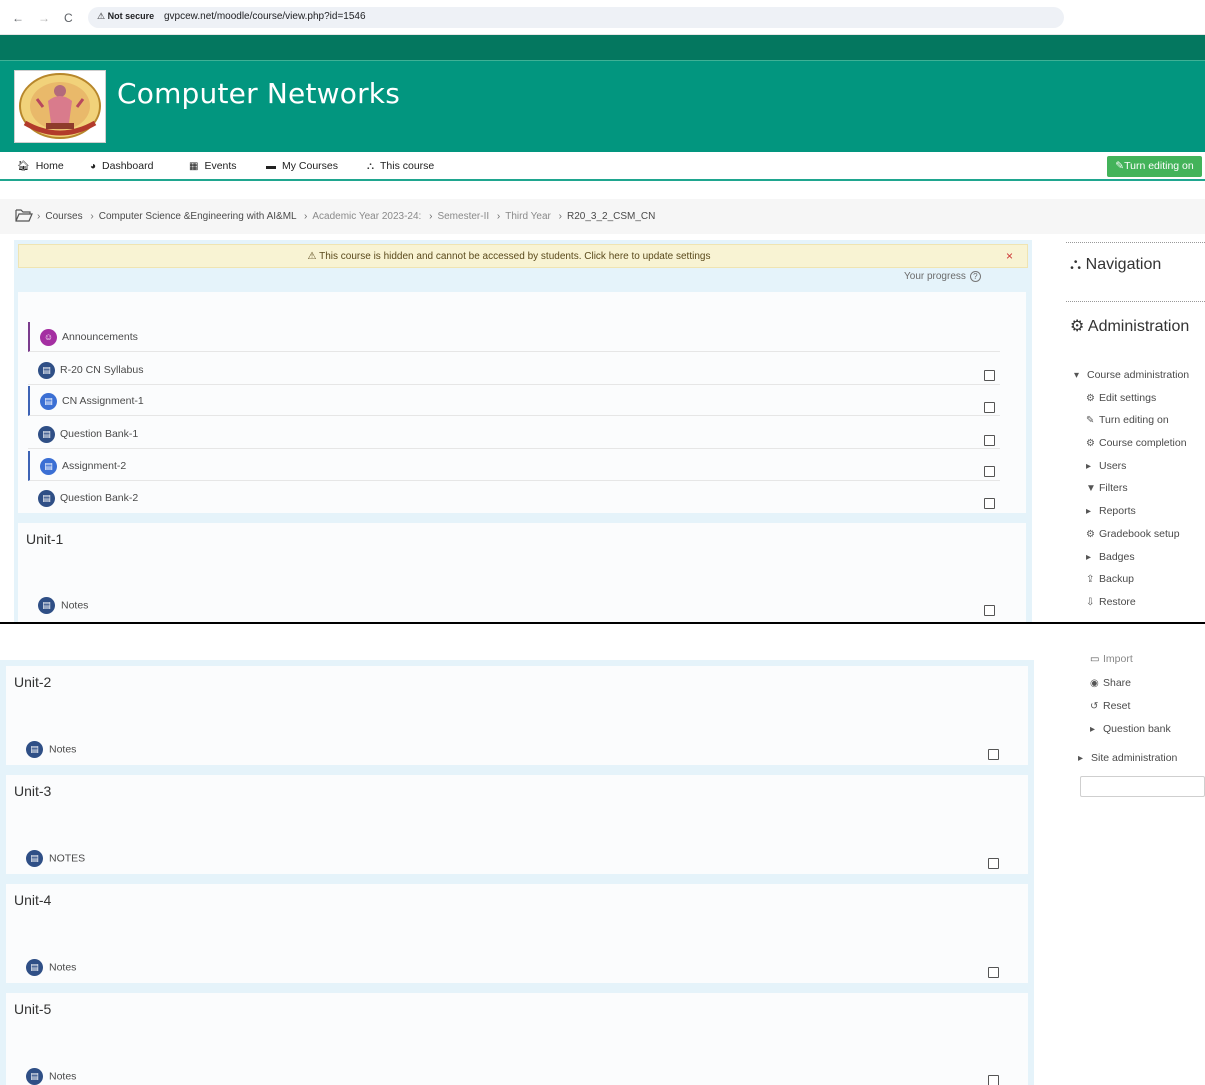  What do you see at coordinates (198, 216) in the screenshot?
I see `breadcrumb-category: Computer Science &Engineering with AI&ML` at bounding box center [198, 216].